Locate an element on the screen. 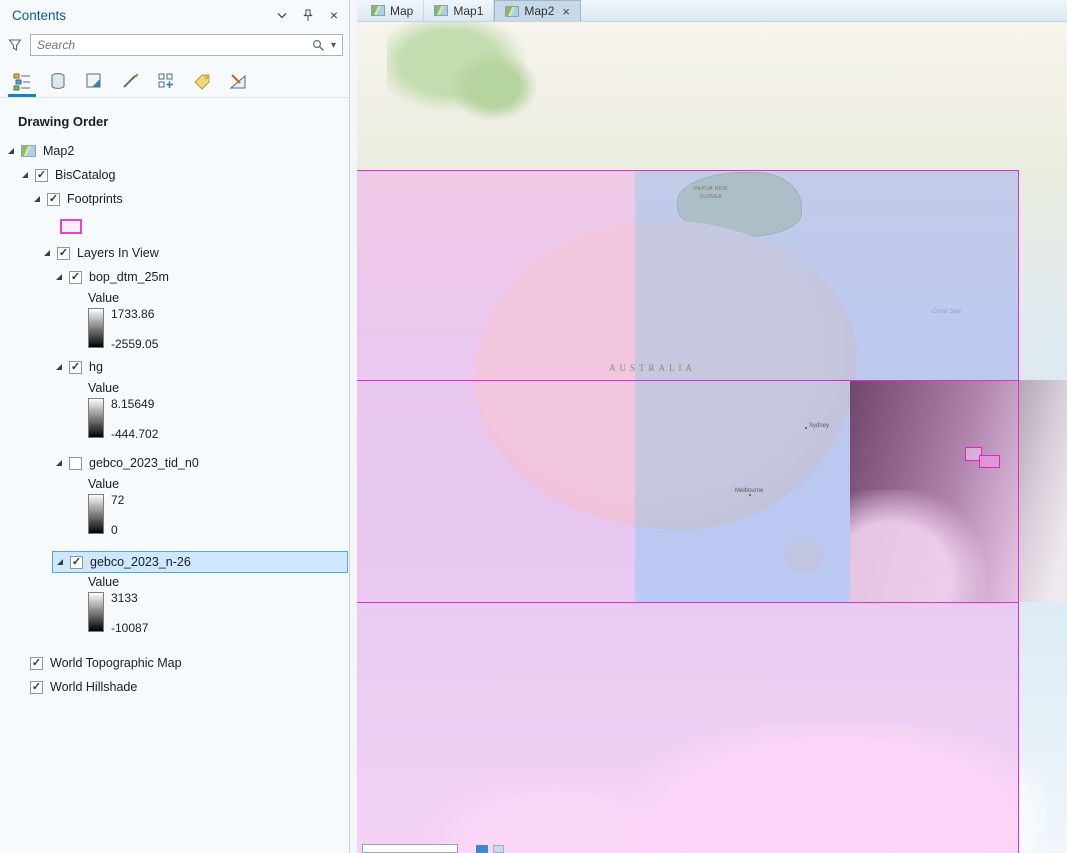 Image resolution: width=1067 pixels, height=853 pixels. close-pane-icon: × is located at coordinates (334, 15).